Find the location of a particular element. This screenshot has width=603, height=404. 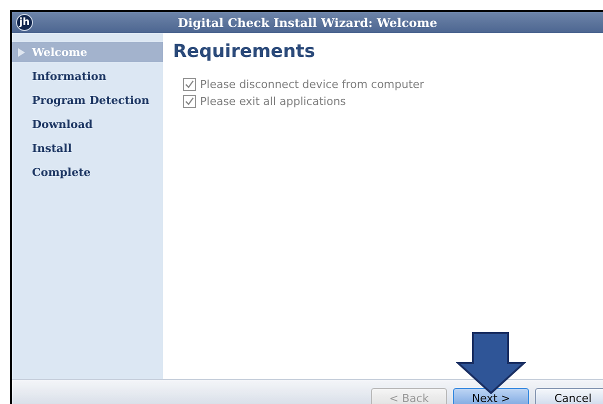

step-item: Information is located at coordinates (87, 76).